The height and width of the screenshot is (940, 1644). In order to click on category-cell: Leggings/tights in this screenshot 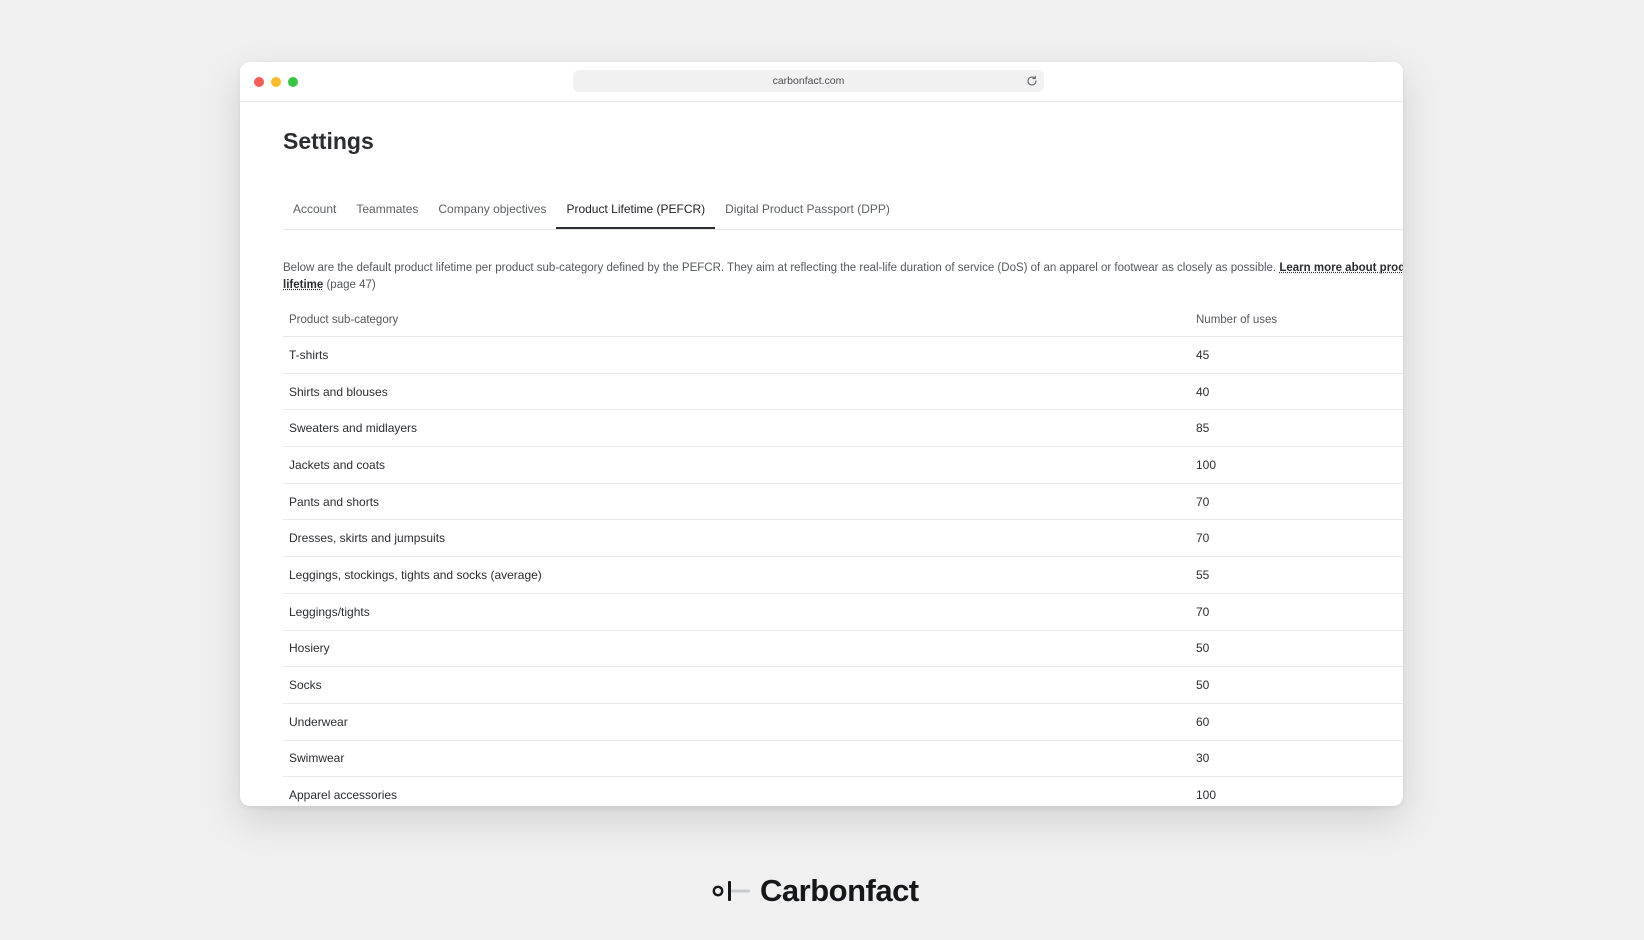, I will do `click(736, 612)`.